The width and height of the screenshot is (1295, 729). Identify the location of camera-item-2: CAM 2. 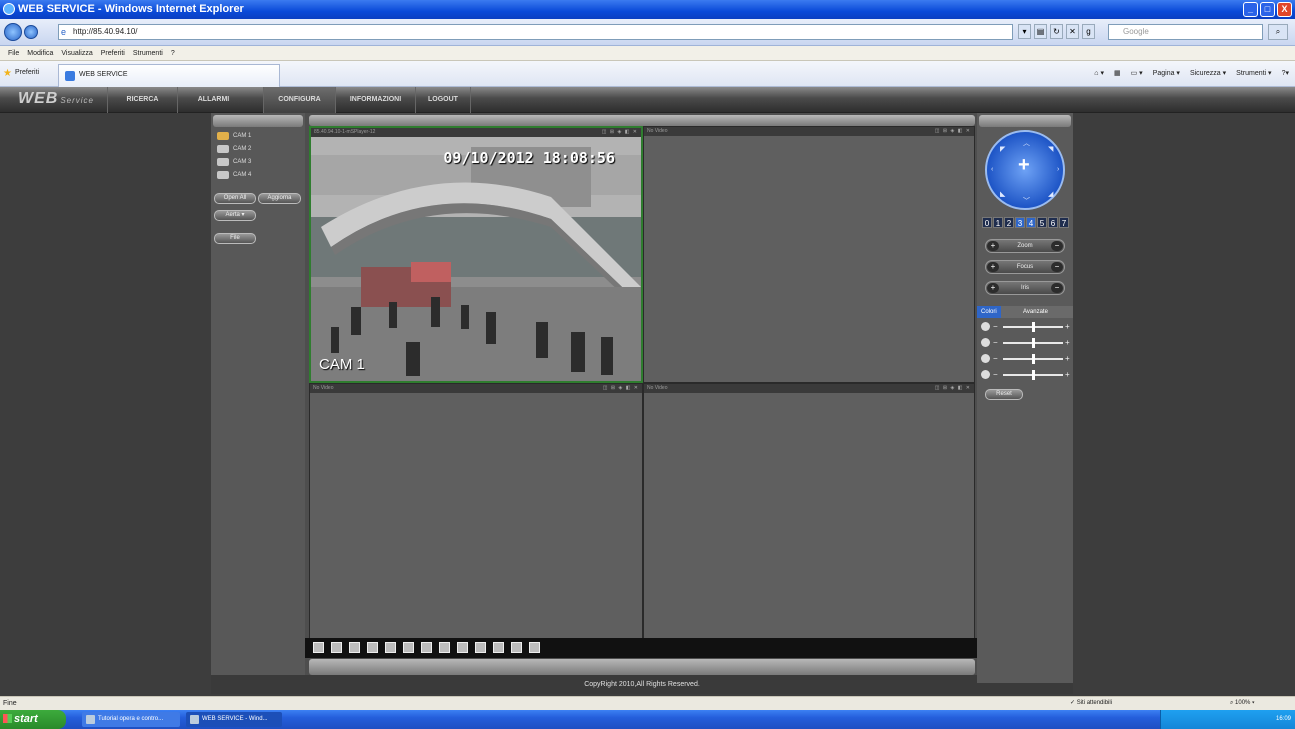
(234, 149).